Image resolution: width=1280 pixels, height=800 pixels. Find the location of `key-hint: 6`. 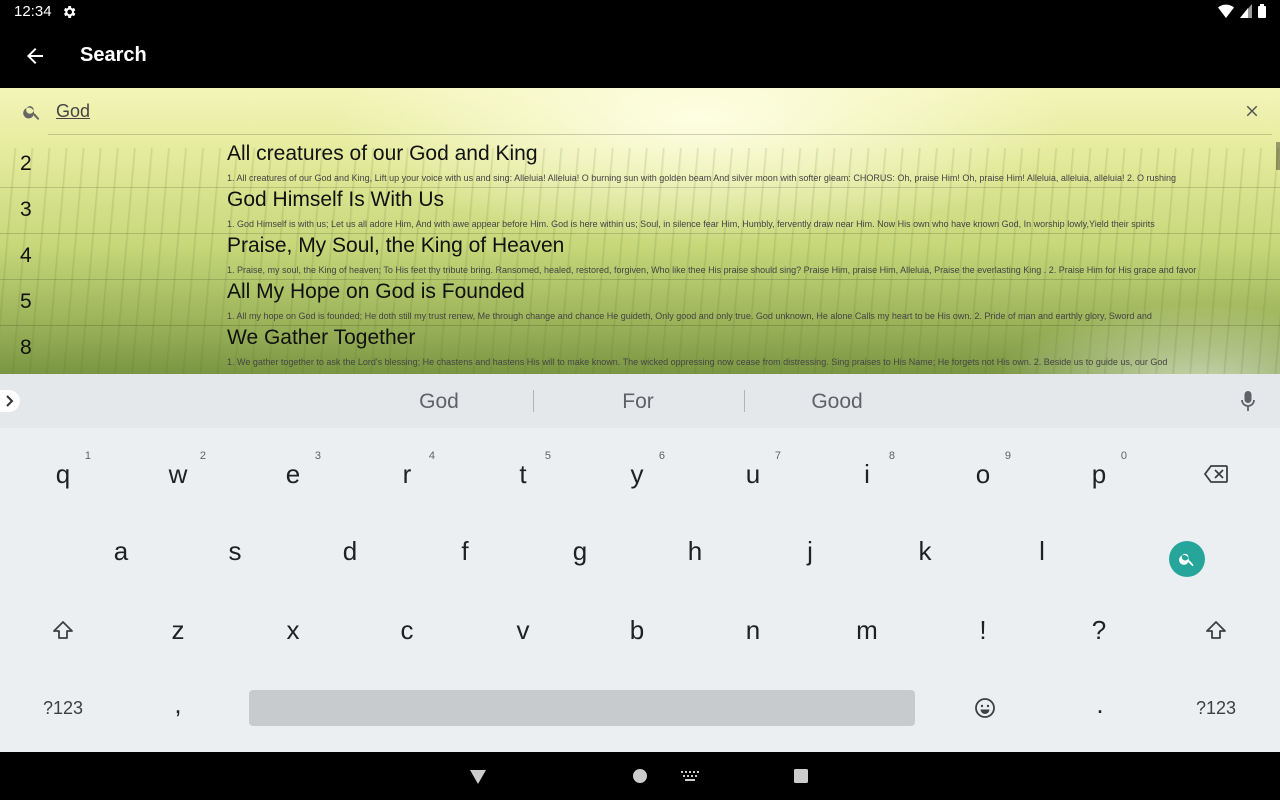

key-hint: 6 is located at coordinates (661, 456).